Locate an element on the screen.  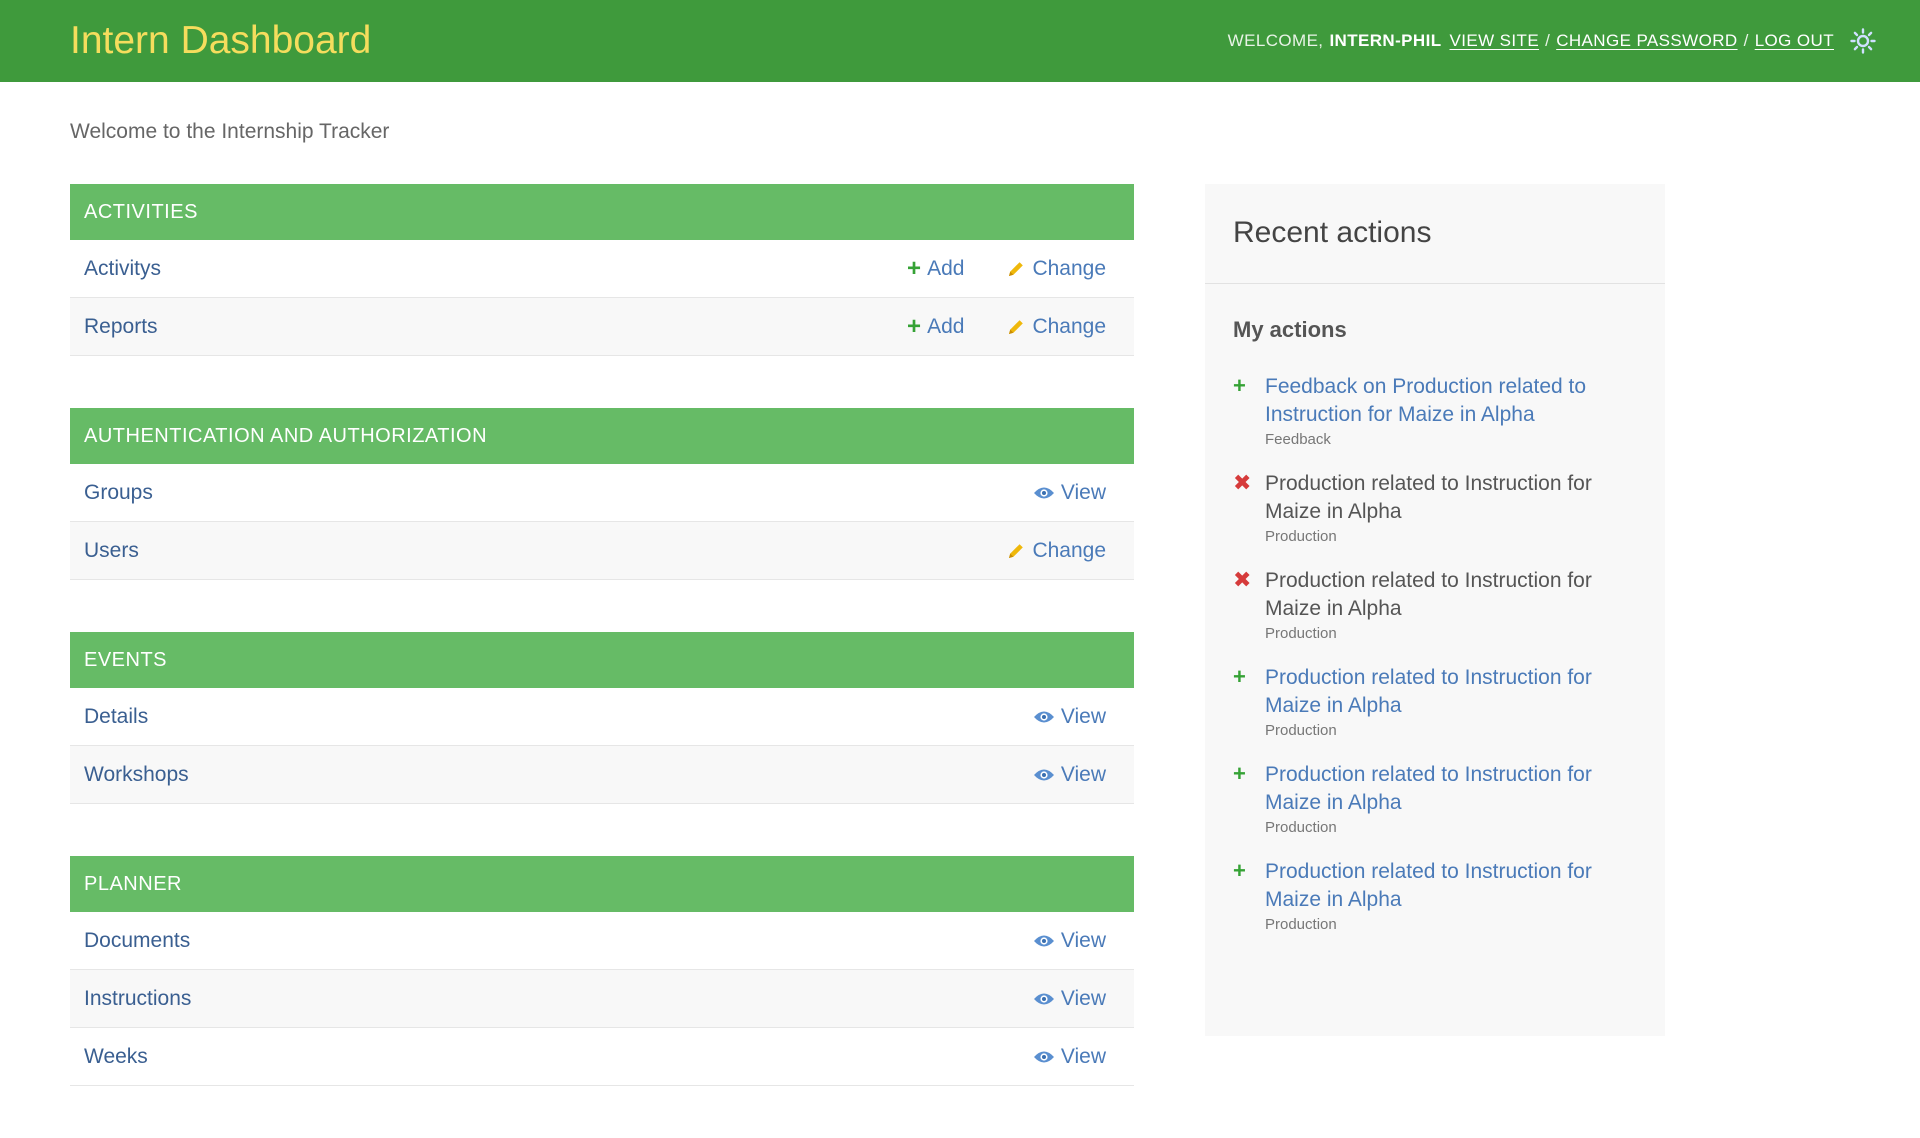
model-link: Activitys is located at coordinates (495, 269).